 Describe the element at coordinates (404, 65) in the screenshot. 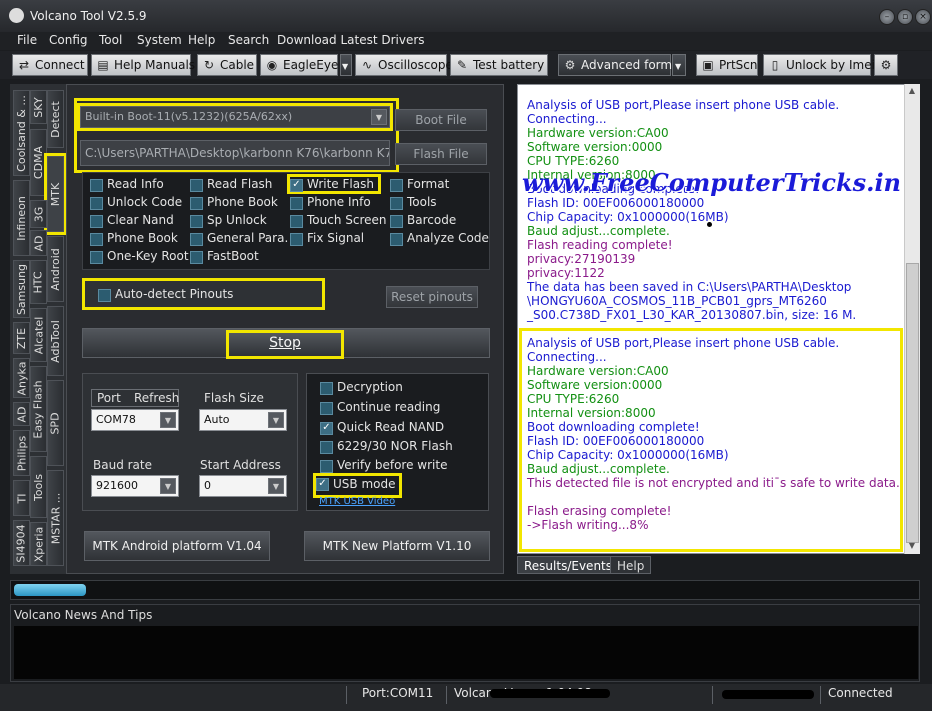

I see `oscilloscope-button: ∿ Oscilloscope` at that location.